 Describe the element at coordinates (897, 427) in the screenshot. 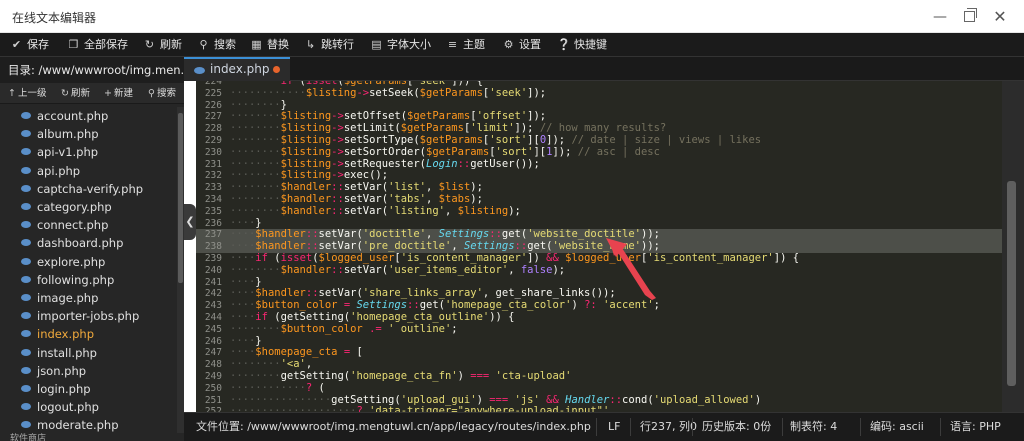

I see `encoding: 编码: ascii` at that location.